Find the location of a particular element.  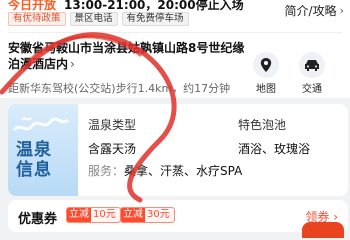

coupon-amount: 10元 is located at coordinates (104, 214).